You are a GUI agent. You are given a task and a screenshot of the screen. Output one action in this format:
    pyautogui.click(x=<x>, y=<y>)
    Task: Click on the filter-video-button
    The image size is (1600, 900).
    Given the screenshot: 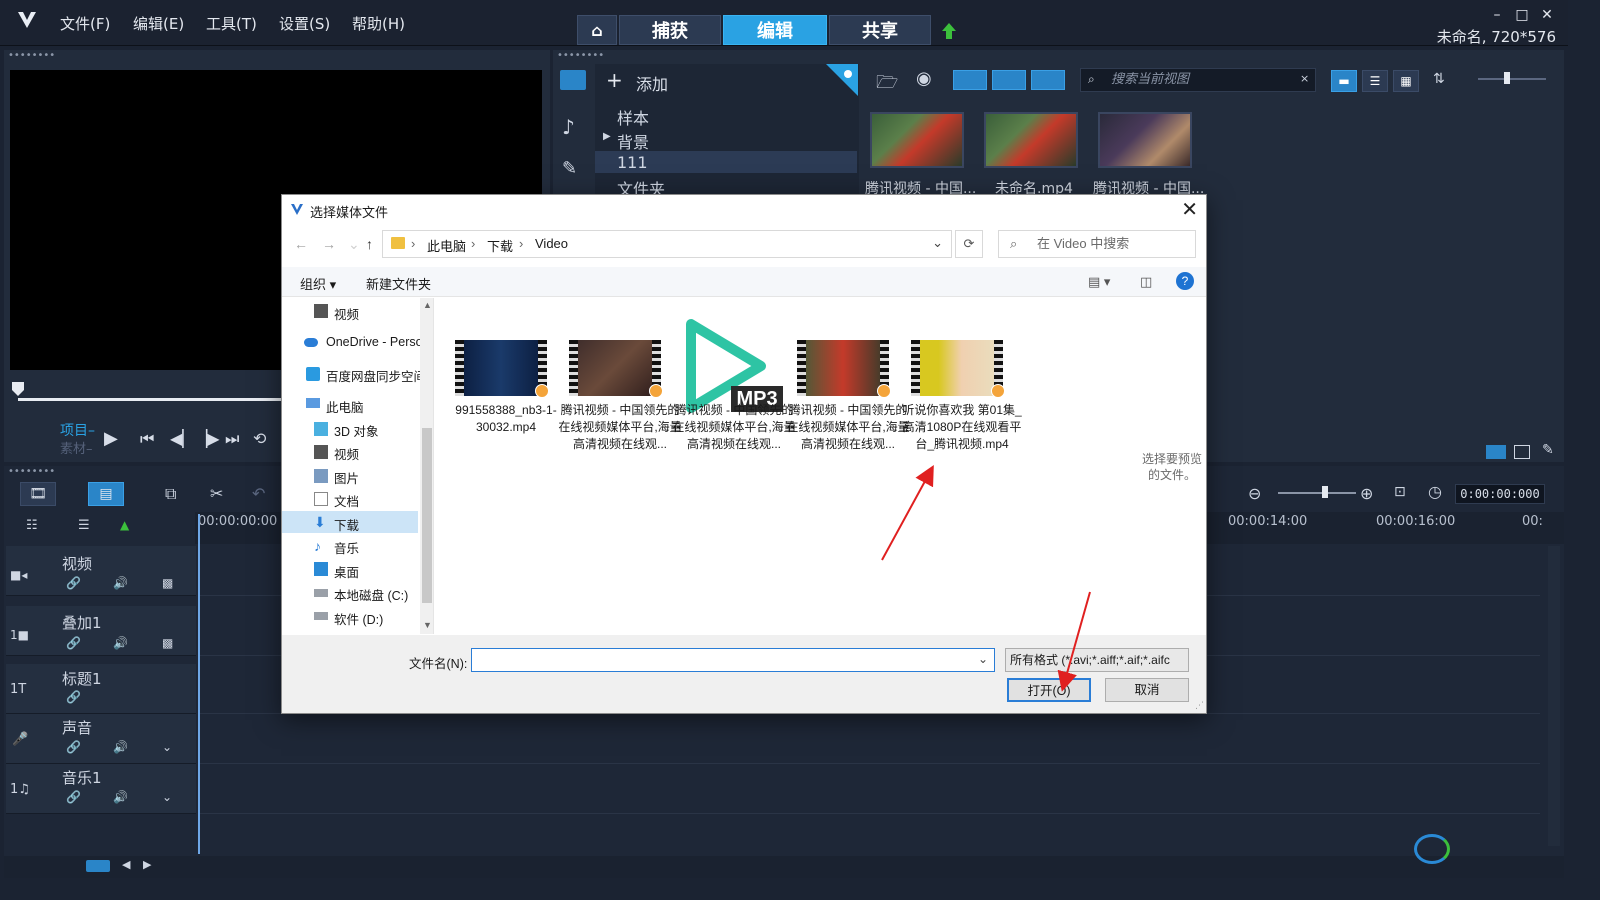 What is the action you would take?
    pyautogui.click(x=970, y=80)
    